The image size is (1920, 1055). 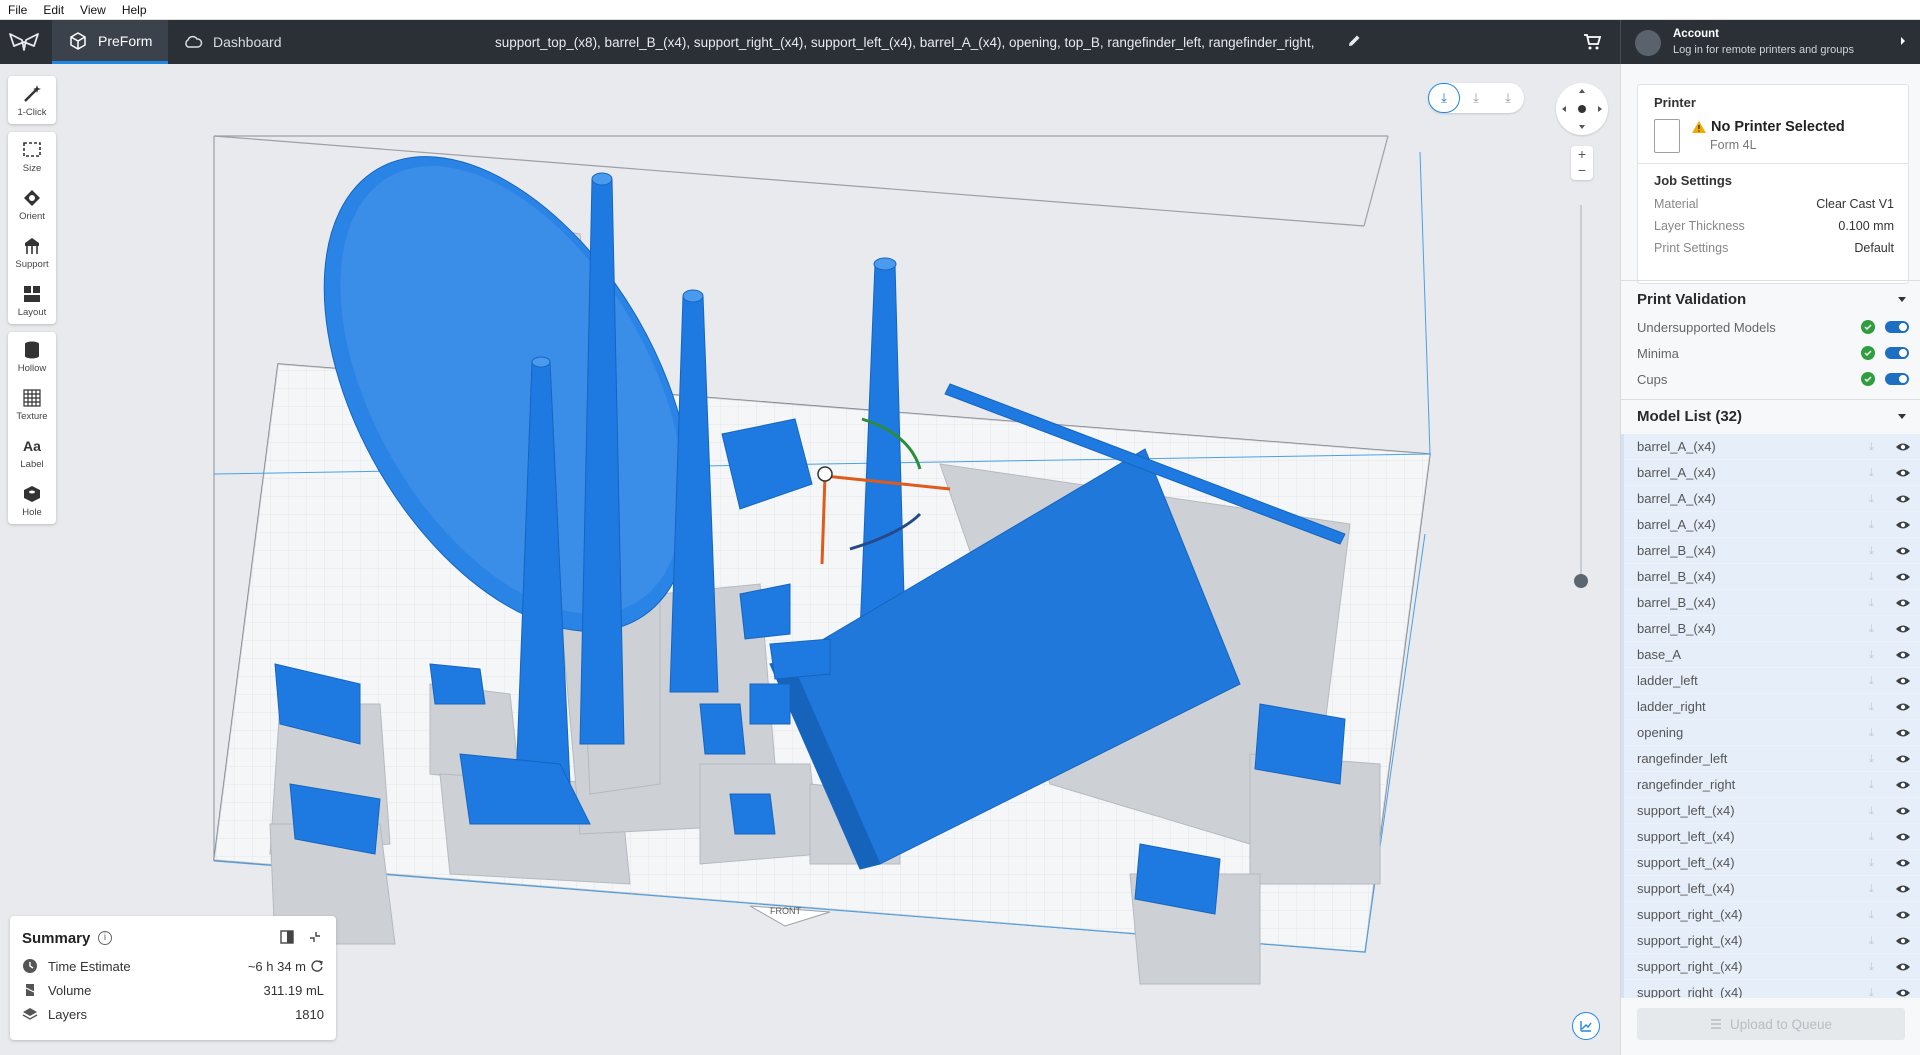 What do you see at coordinates (1772, 759) in the screenshot?
I see `model-list-item: rangefinder_left ⤓` at bounding box center [1772, 759].